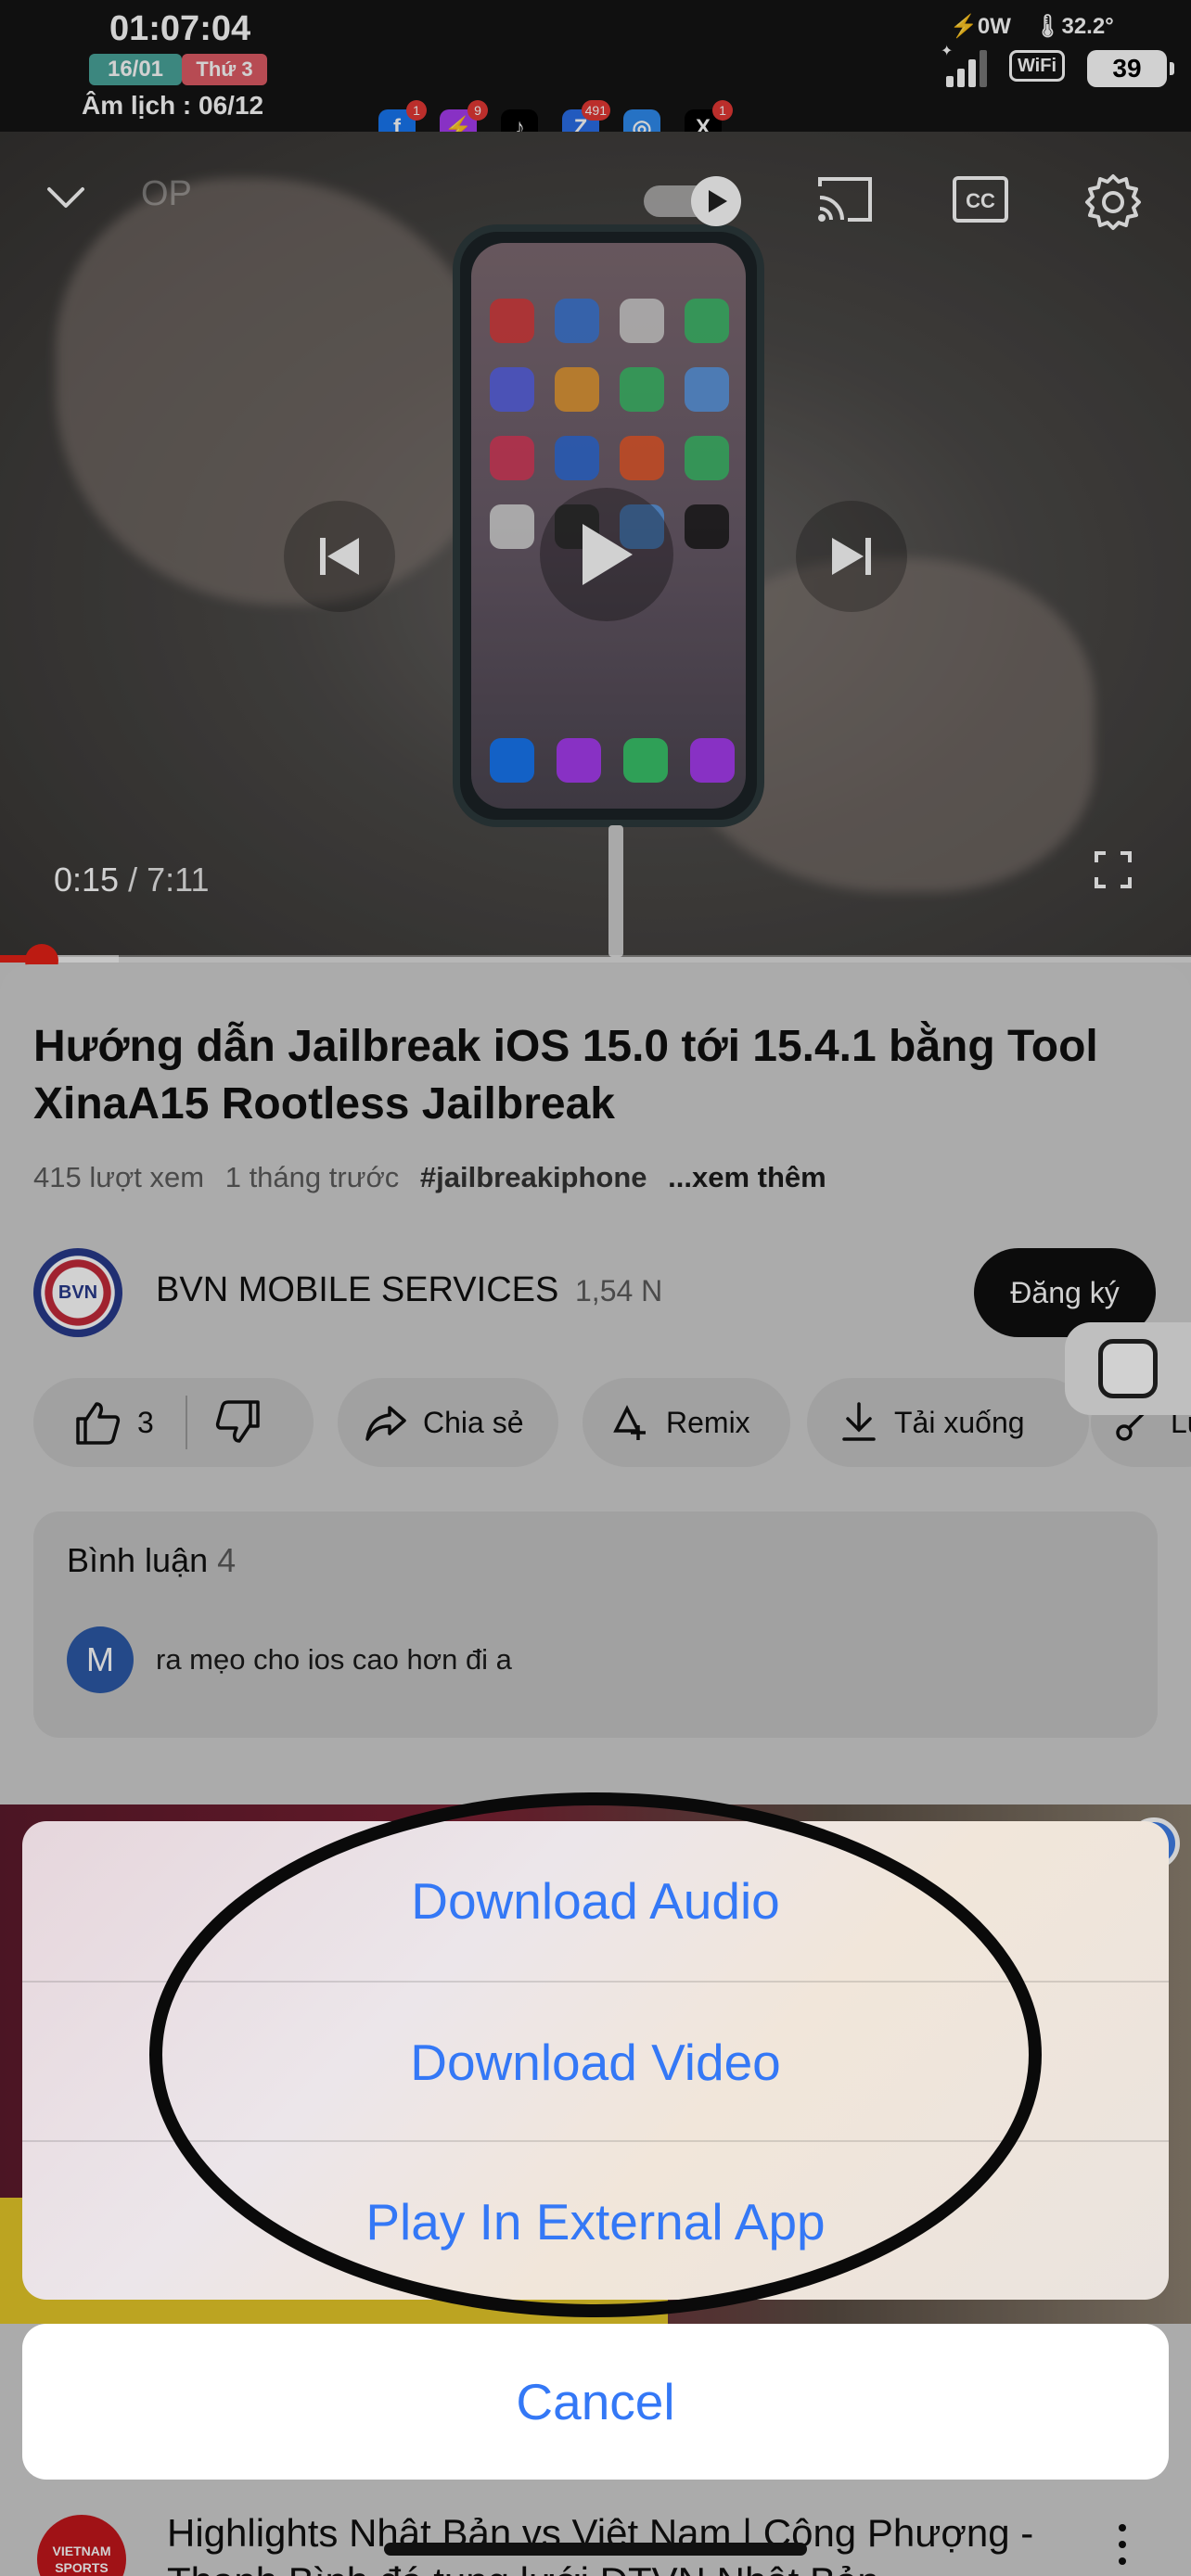 The image size is (1191, 2576). Describe the element at coordinates (595, 2549) in the screenshot. I see `home-indicator` at that location.